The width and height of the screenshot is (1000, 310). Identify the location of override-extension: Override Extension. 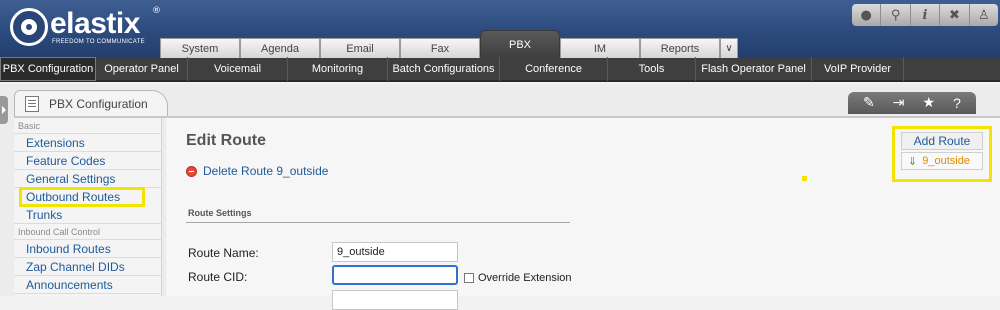
(518, 278).